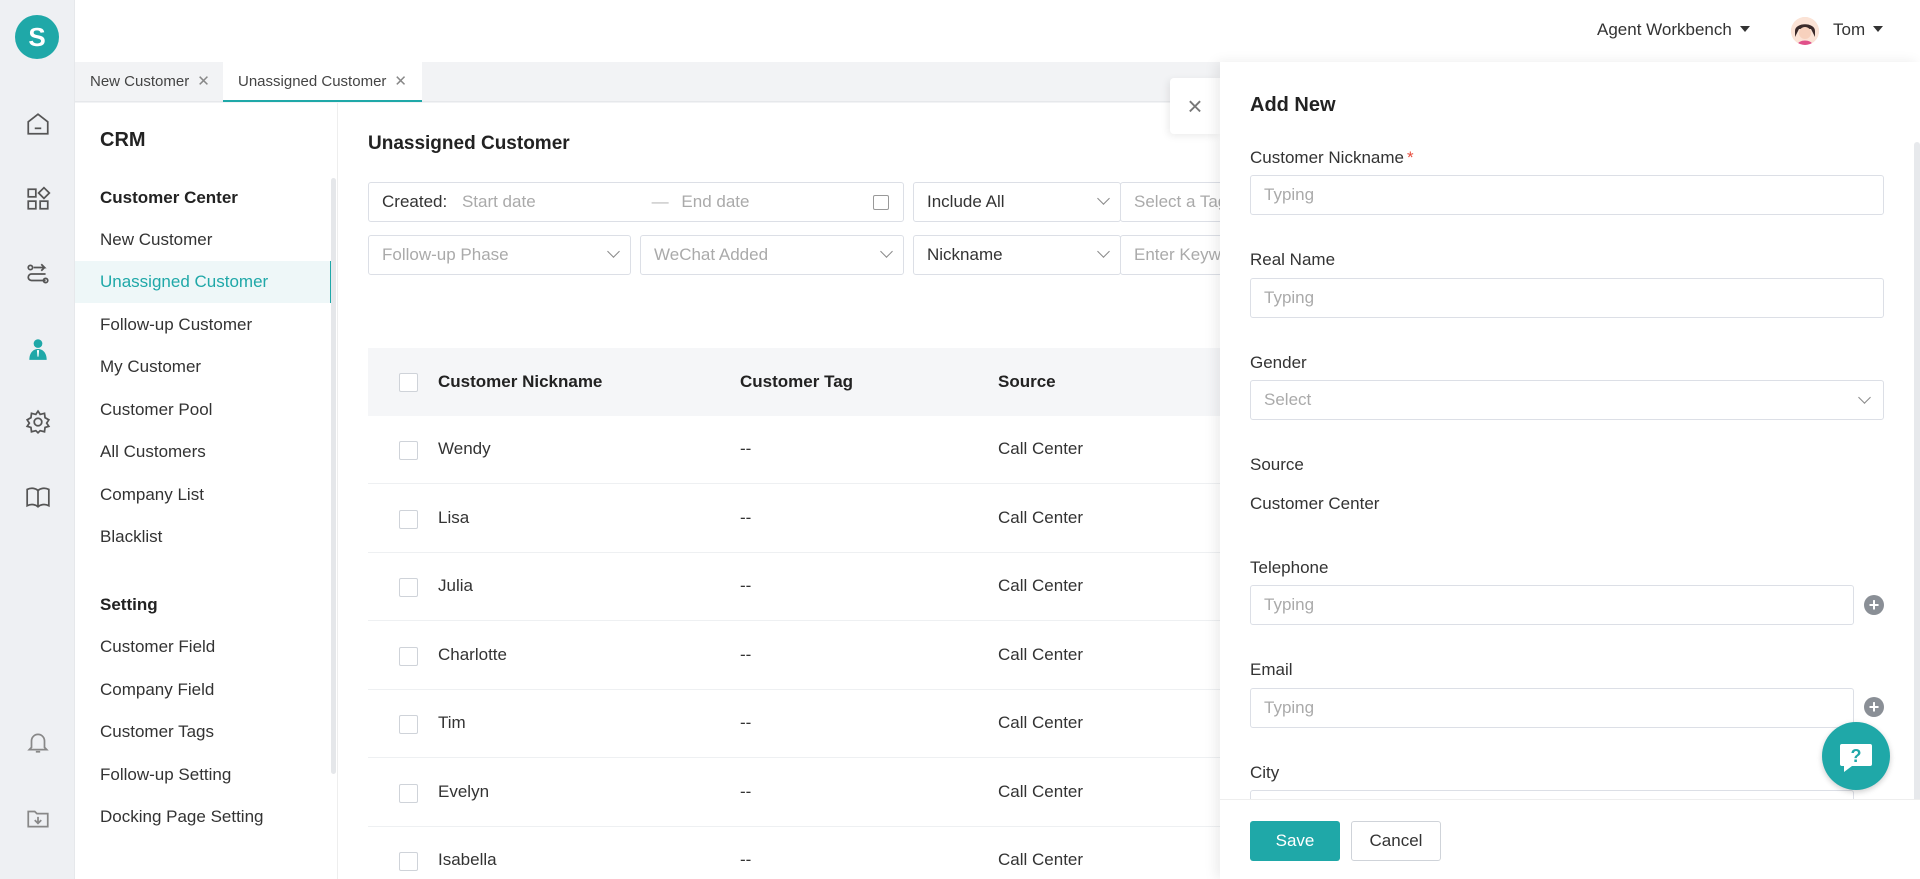  I want to click on email-label: Email, so click(1271, 669).